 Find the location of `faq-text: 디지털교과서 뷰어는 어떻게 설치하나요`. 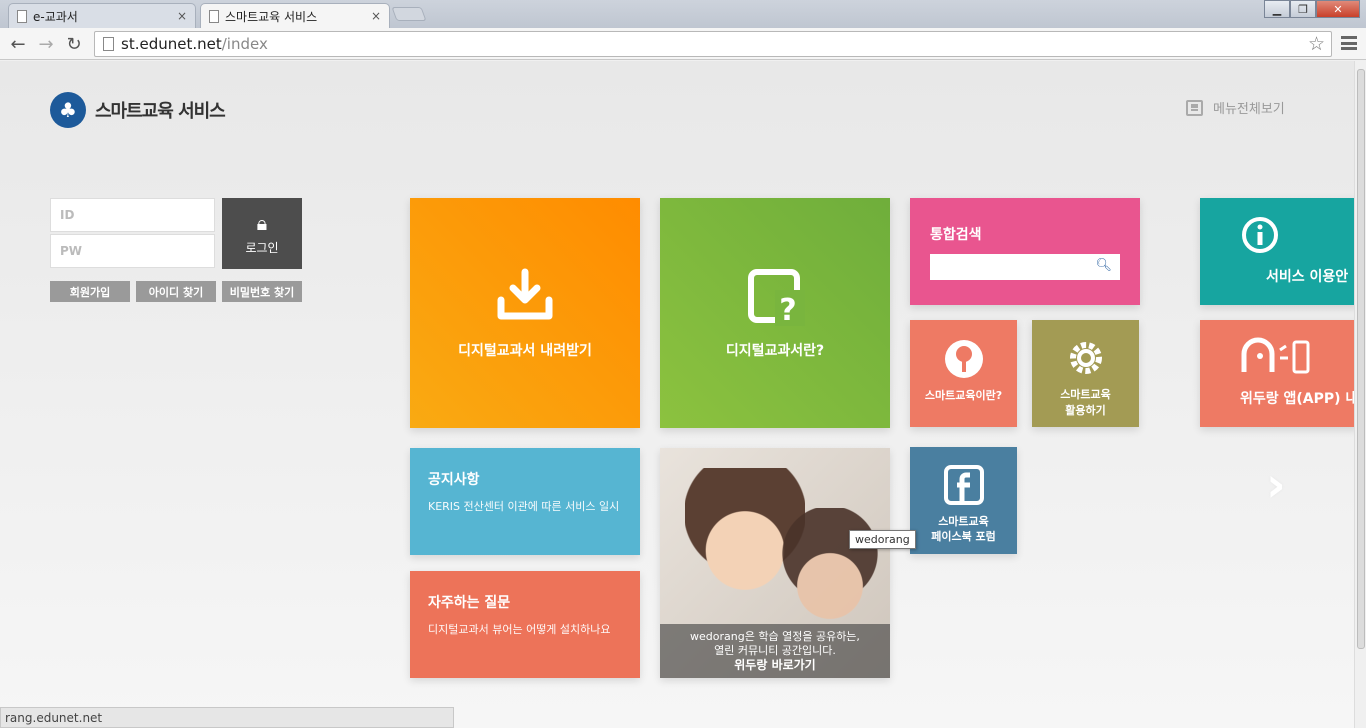

faq-text: 디지털교과서 뷰어는 어떻게 설치하나요 is located at coordinates (519, 629).